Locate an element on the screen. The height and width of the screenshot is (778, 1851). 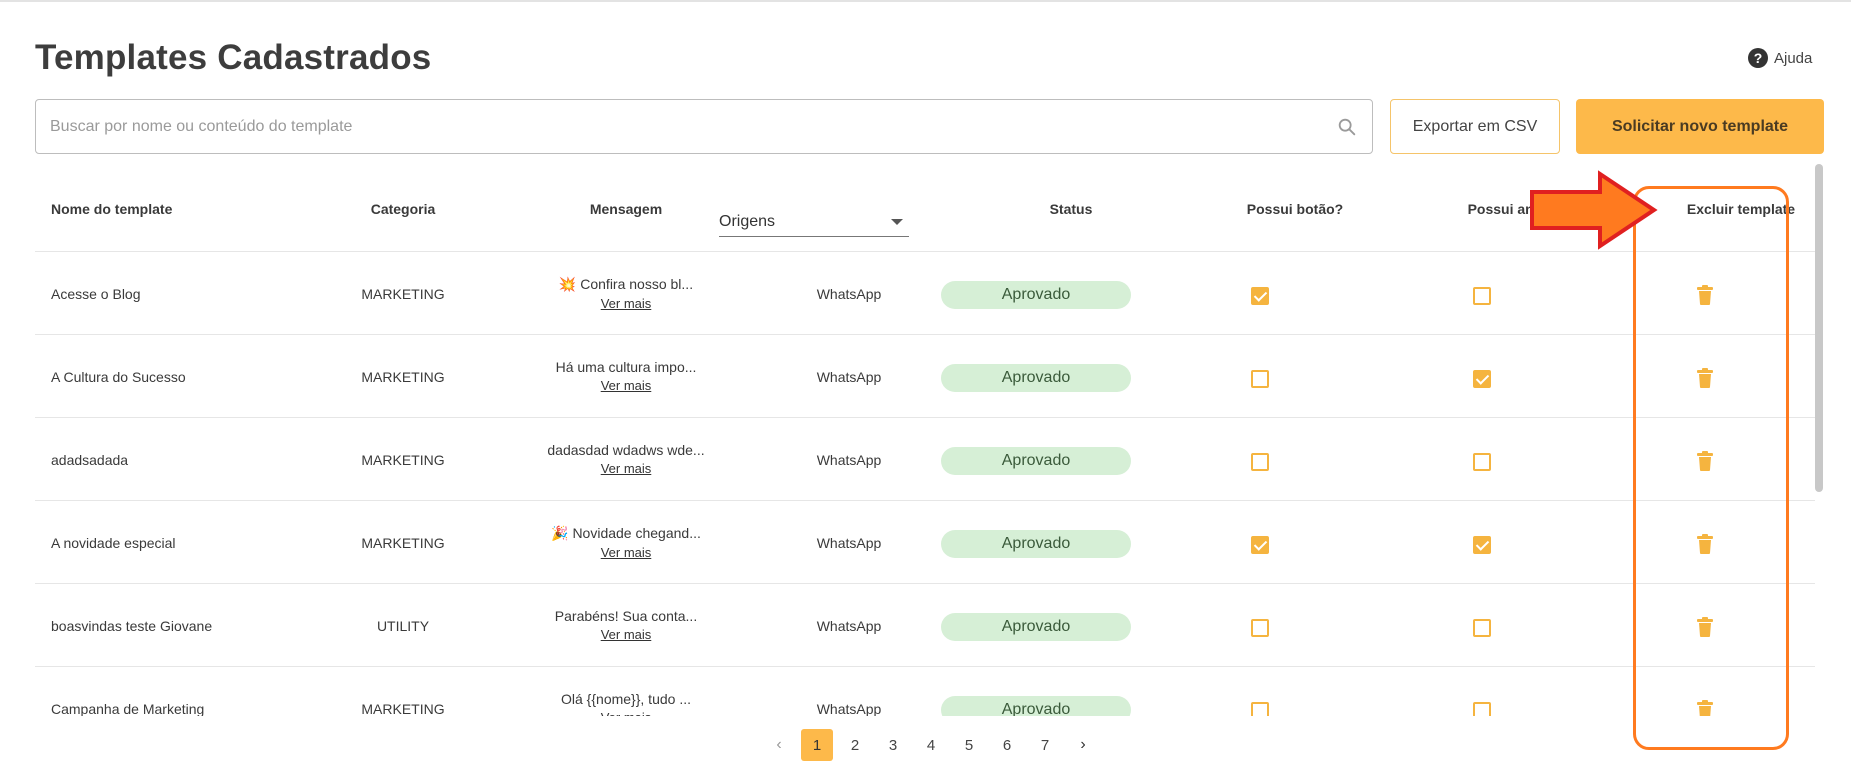
table-scrollbar is located at coordinates (1819, 328).